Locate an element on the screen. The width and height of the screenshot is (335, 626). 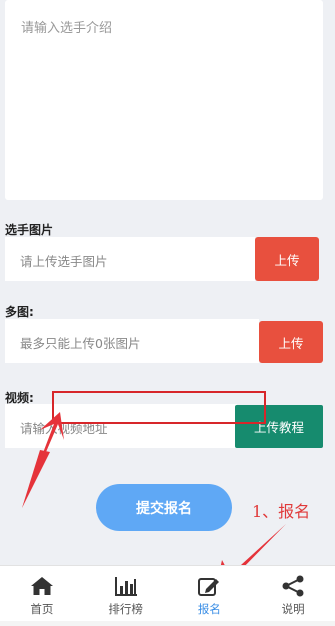
tab-signup: 报名 is located at coordinates (210, 594).